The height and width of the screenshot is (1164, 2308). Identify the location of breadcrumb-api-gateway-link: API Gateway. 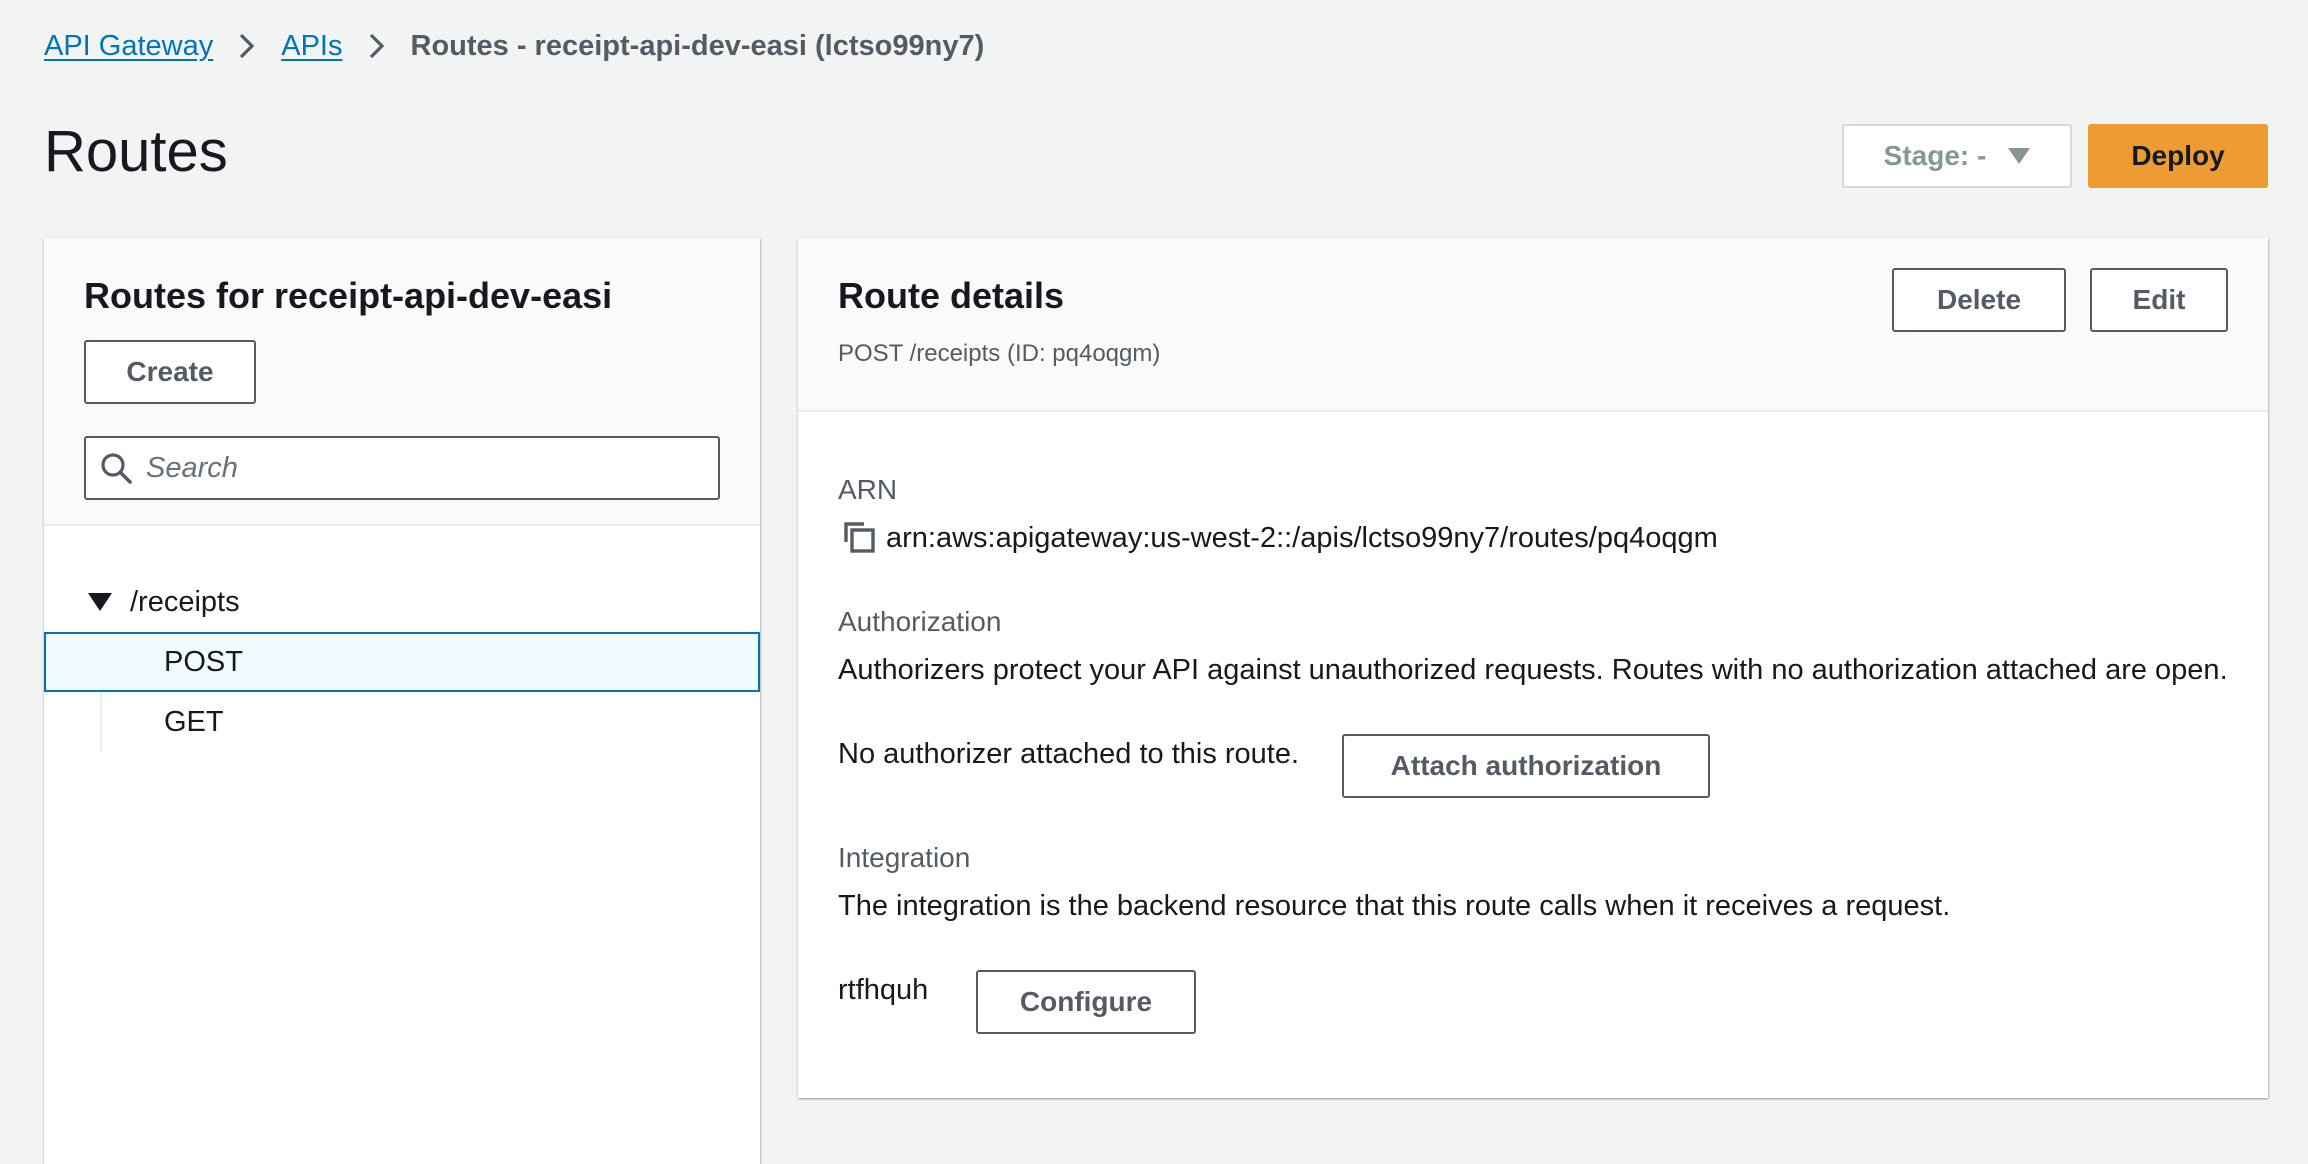
(128, 46).